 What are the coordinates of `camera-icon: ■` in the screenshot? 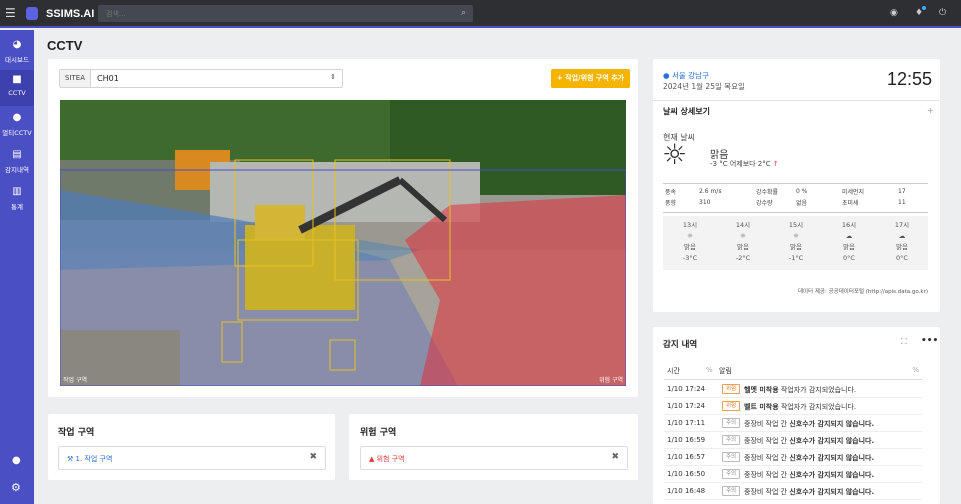 It's located at (17, 79).